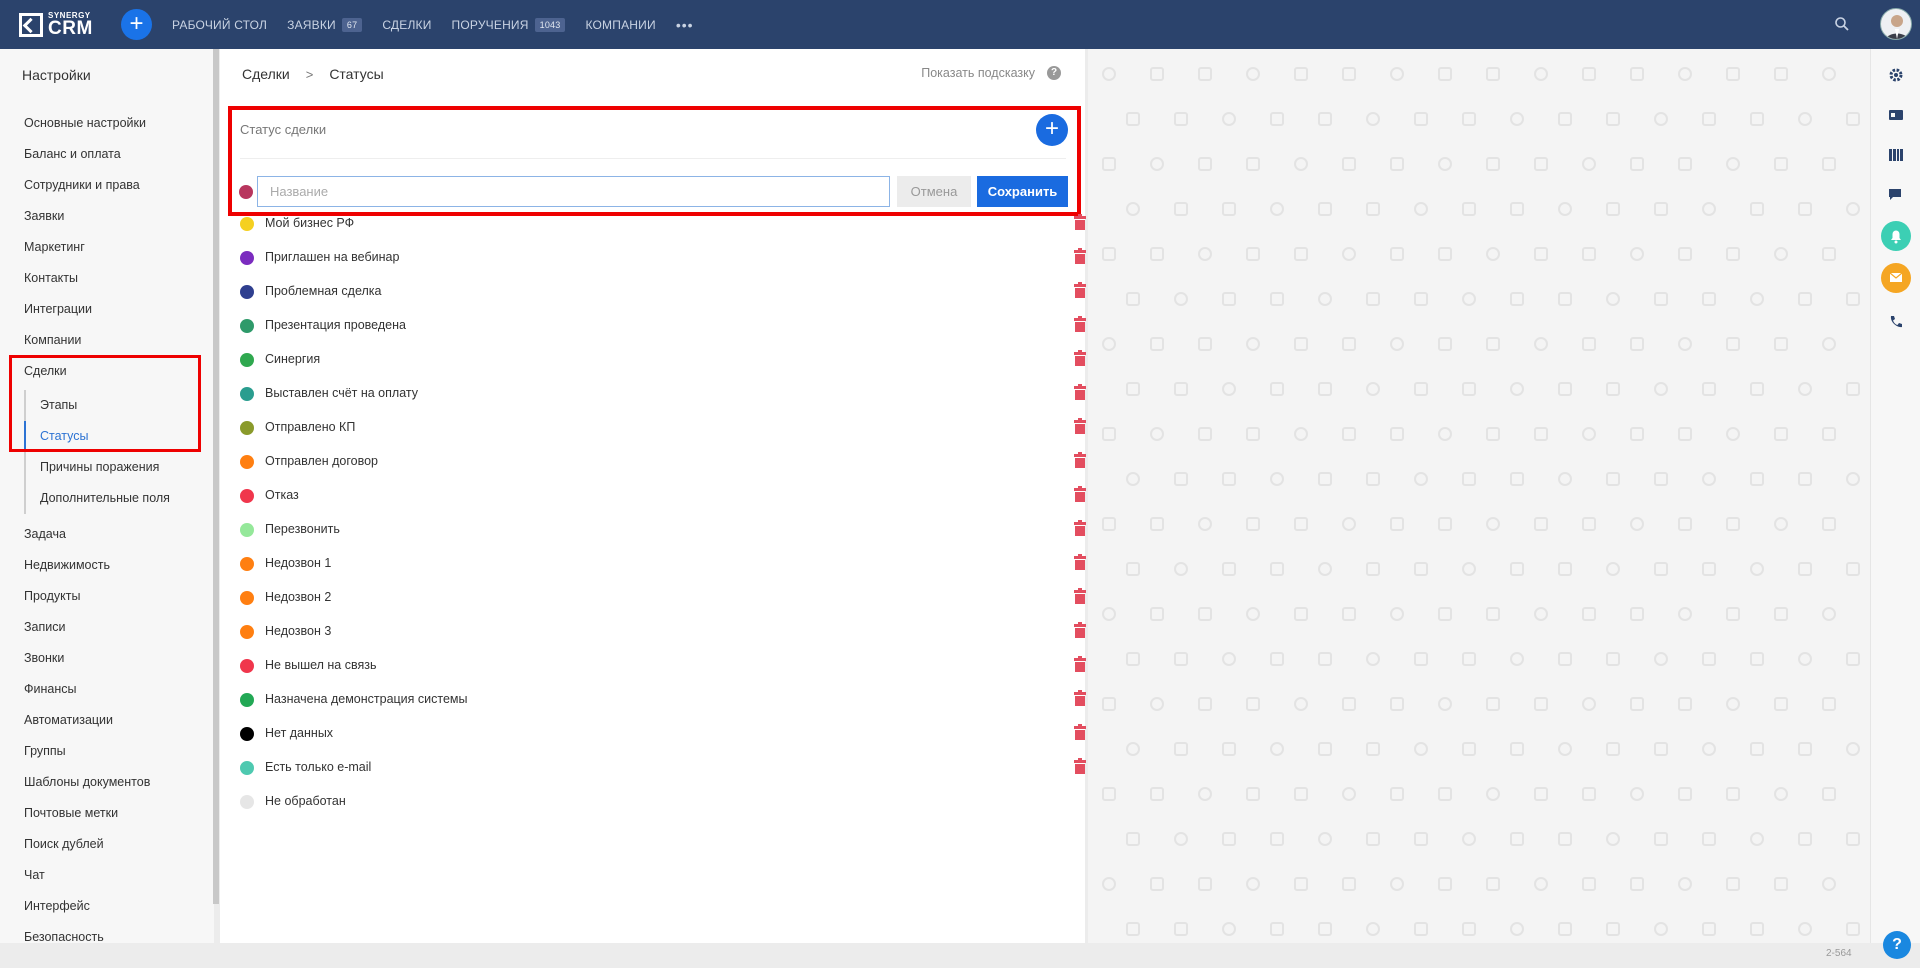 This screenshot has height=968, width=1920. What do you see at coordinates (282, 495) in the screenshot?
I see `status-label: Отказ` at bounding box center [282, 495].